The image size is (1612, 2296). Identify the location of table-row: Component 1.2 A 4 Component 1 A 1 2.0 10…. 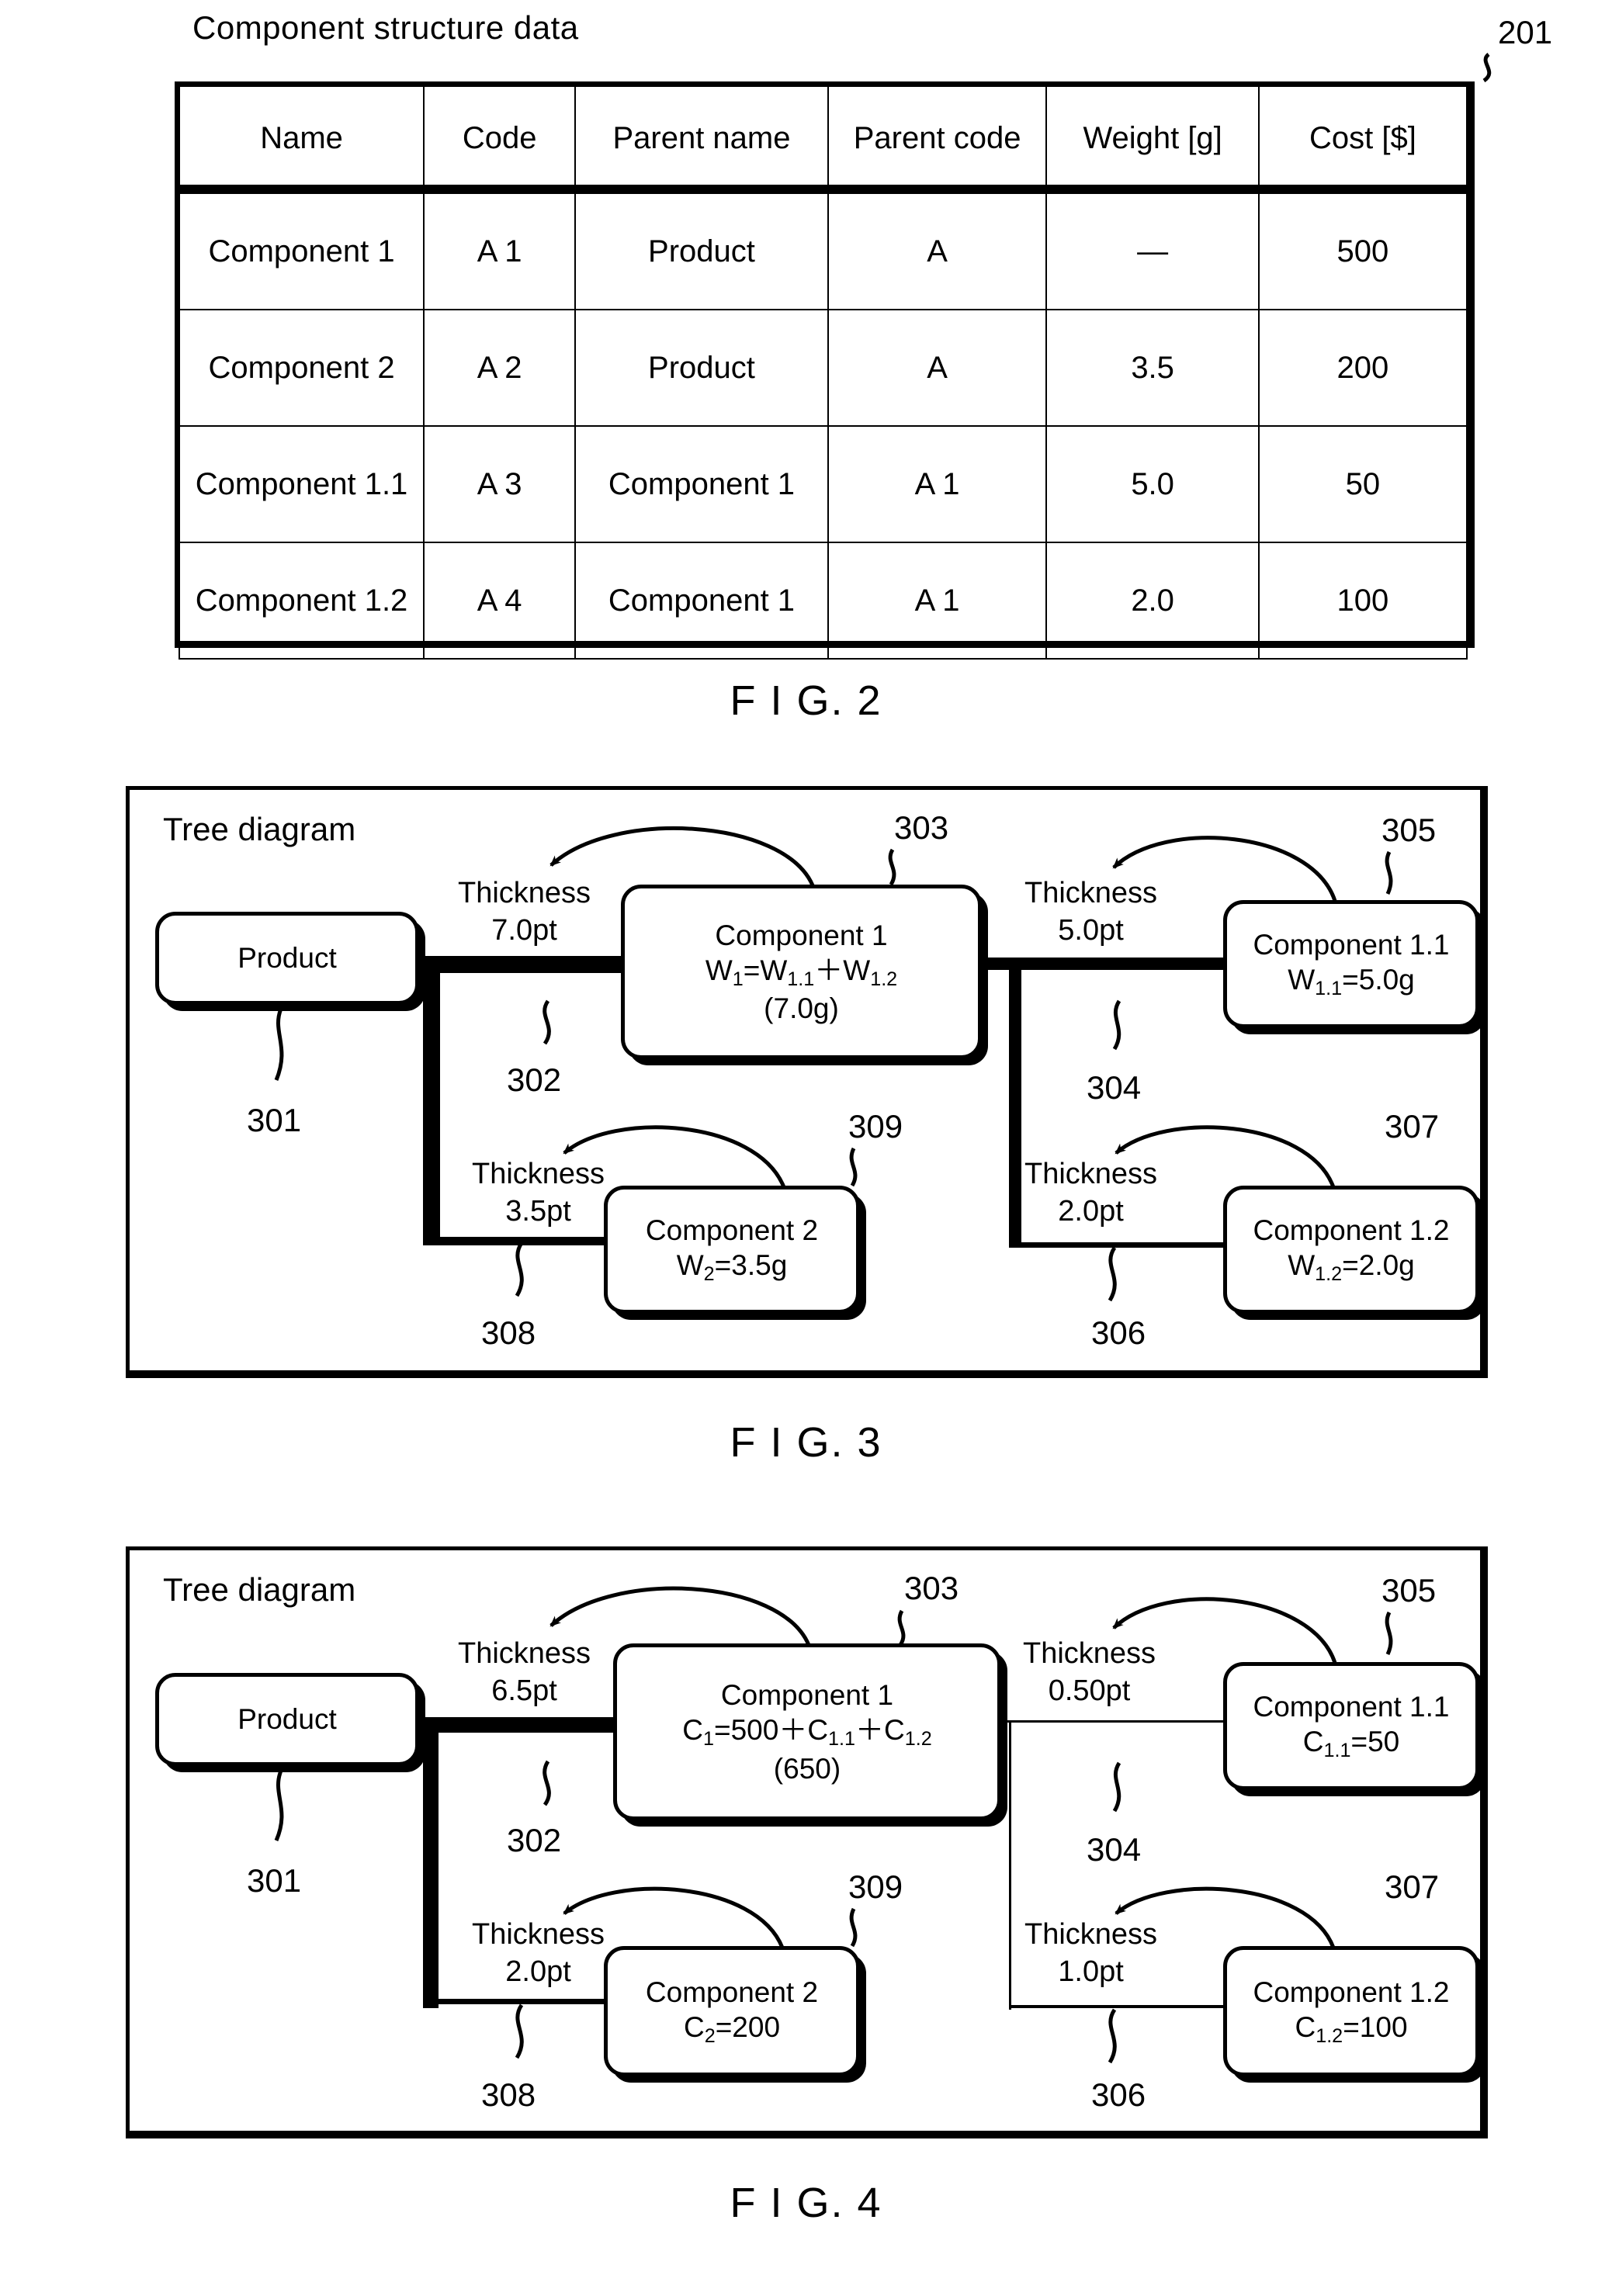
(823, 601).